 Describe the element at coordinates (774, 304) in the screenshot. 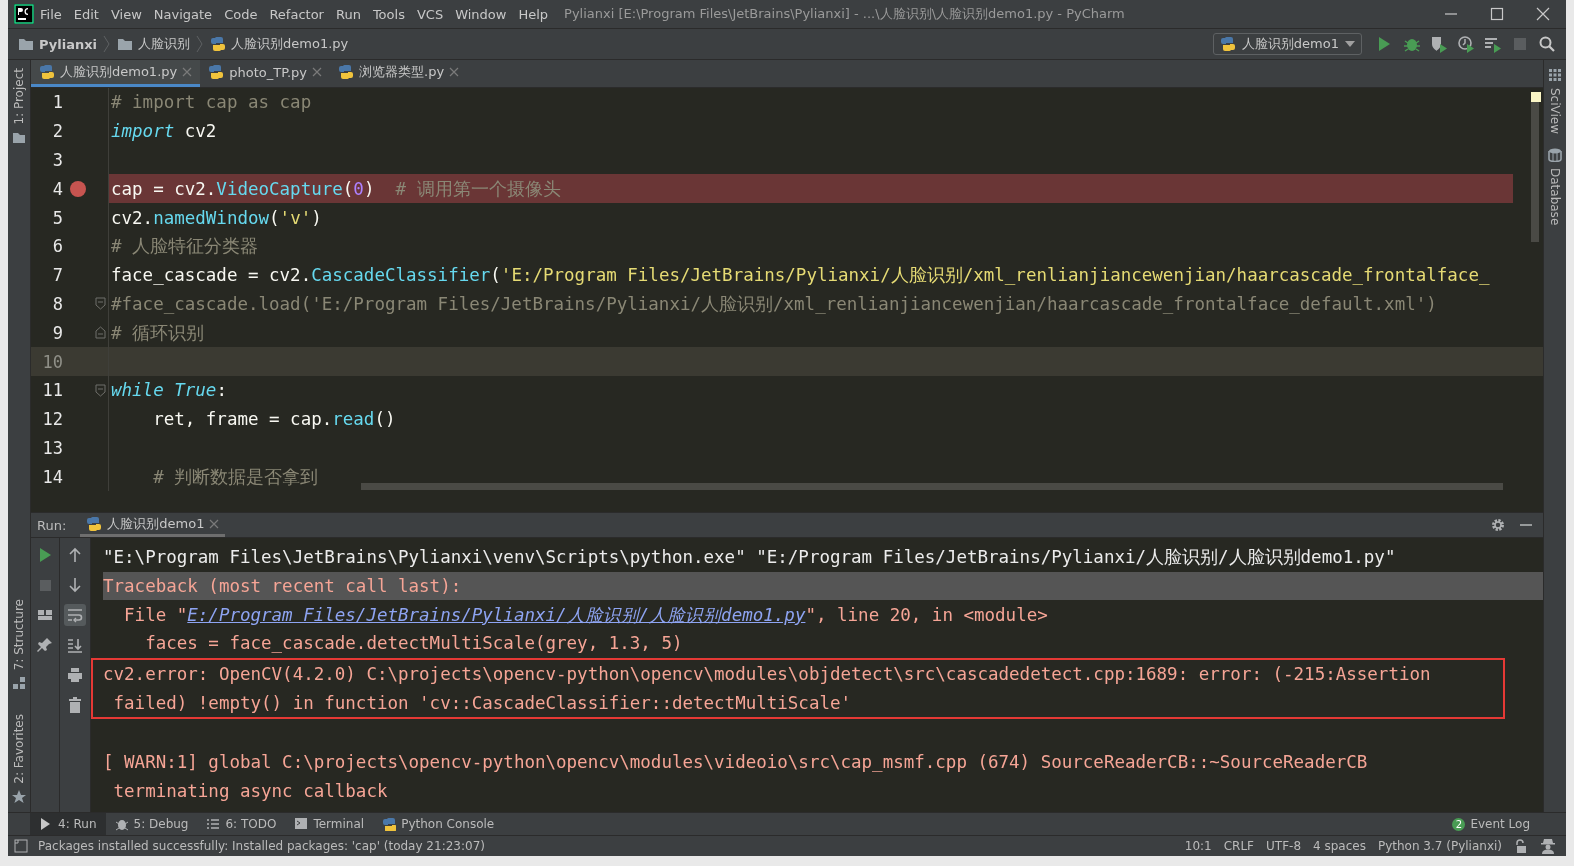

I see `code-line: #face_cascade.load('E:/Program Files/JetBrains/Pylianxi/人脸识别/xml_renlianjiancewenjian/haarcascade_frontalface_default.xml')` at that location.